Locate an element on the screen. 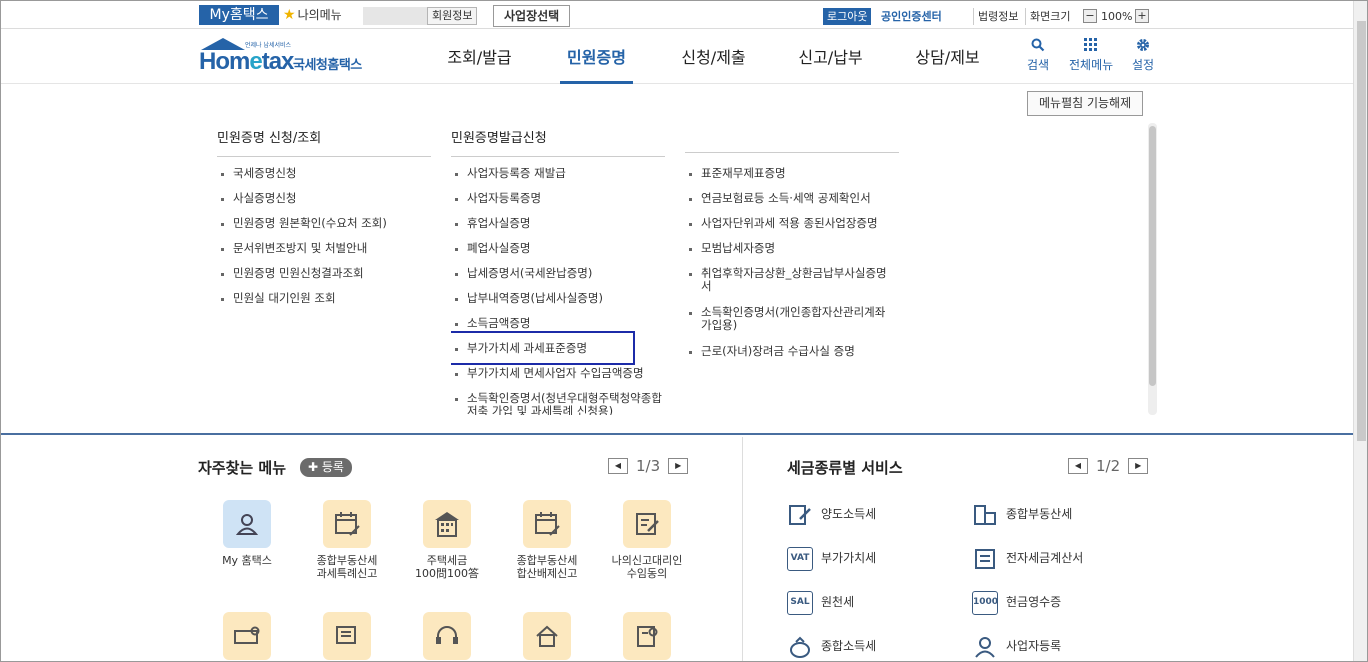 The width and height of the screenshot is (1368, 662). tax-service-item: 1000 현금영수증 is located at coordinates (1016, 602).